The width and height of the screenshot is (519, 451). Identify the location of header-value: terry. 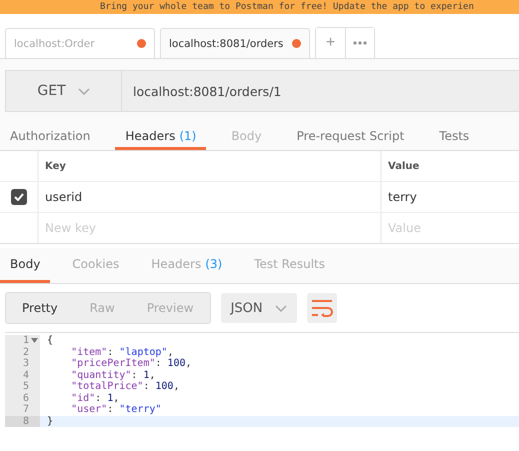
(402, 197).